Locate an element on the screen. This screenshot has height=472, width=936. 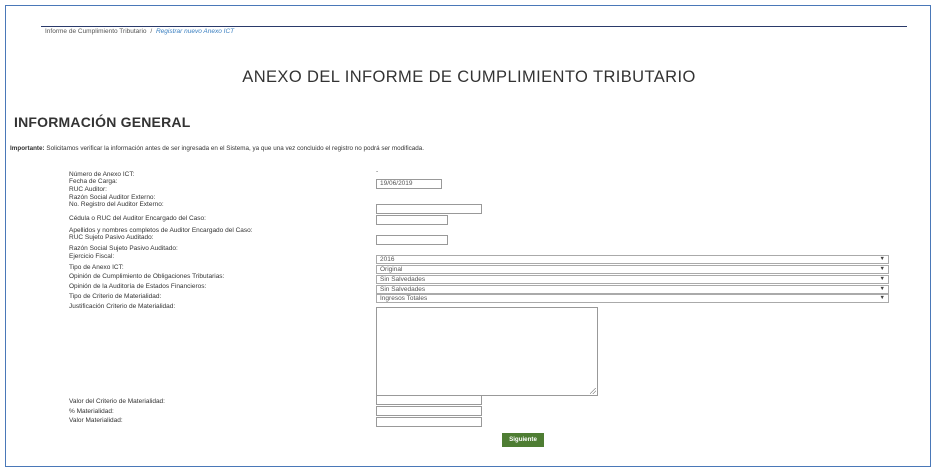
opinion-auditoria-value: Sin Salvedades is located at coordinates (403, 289).